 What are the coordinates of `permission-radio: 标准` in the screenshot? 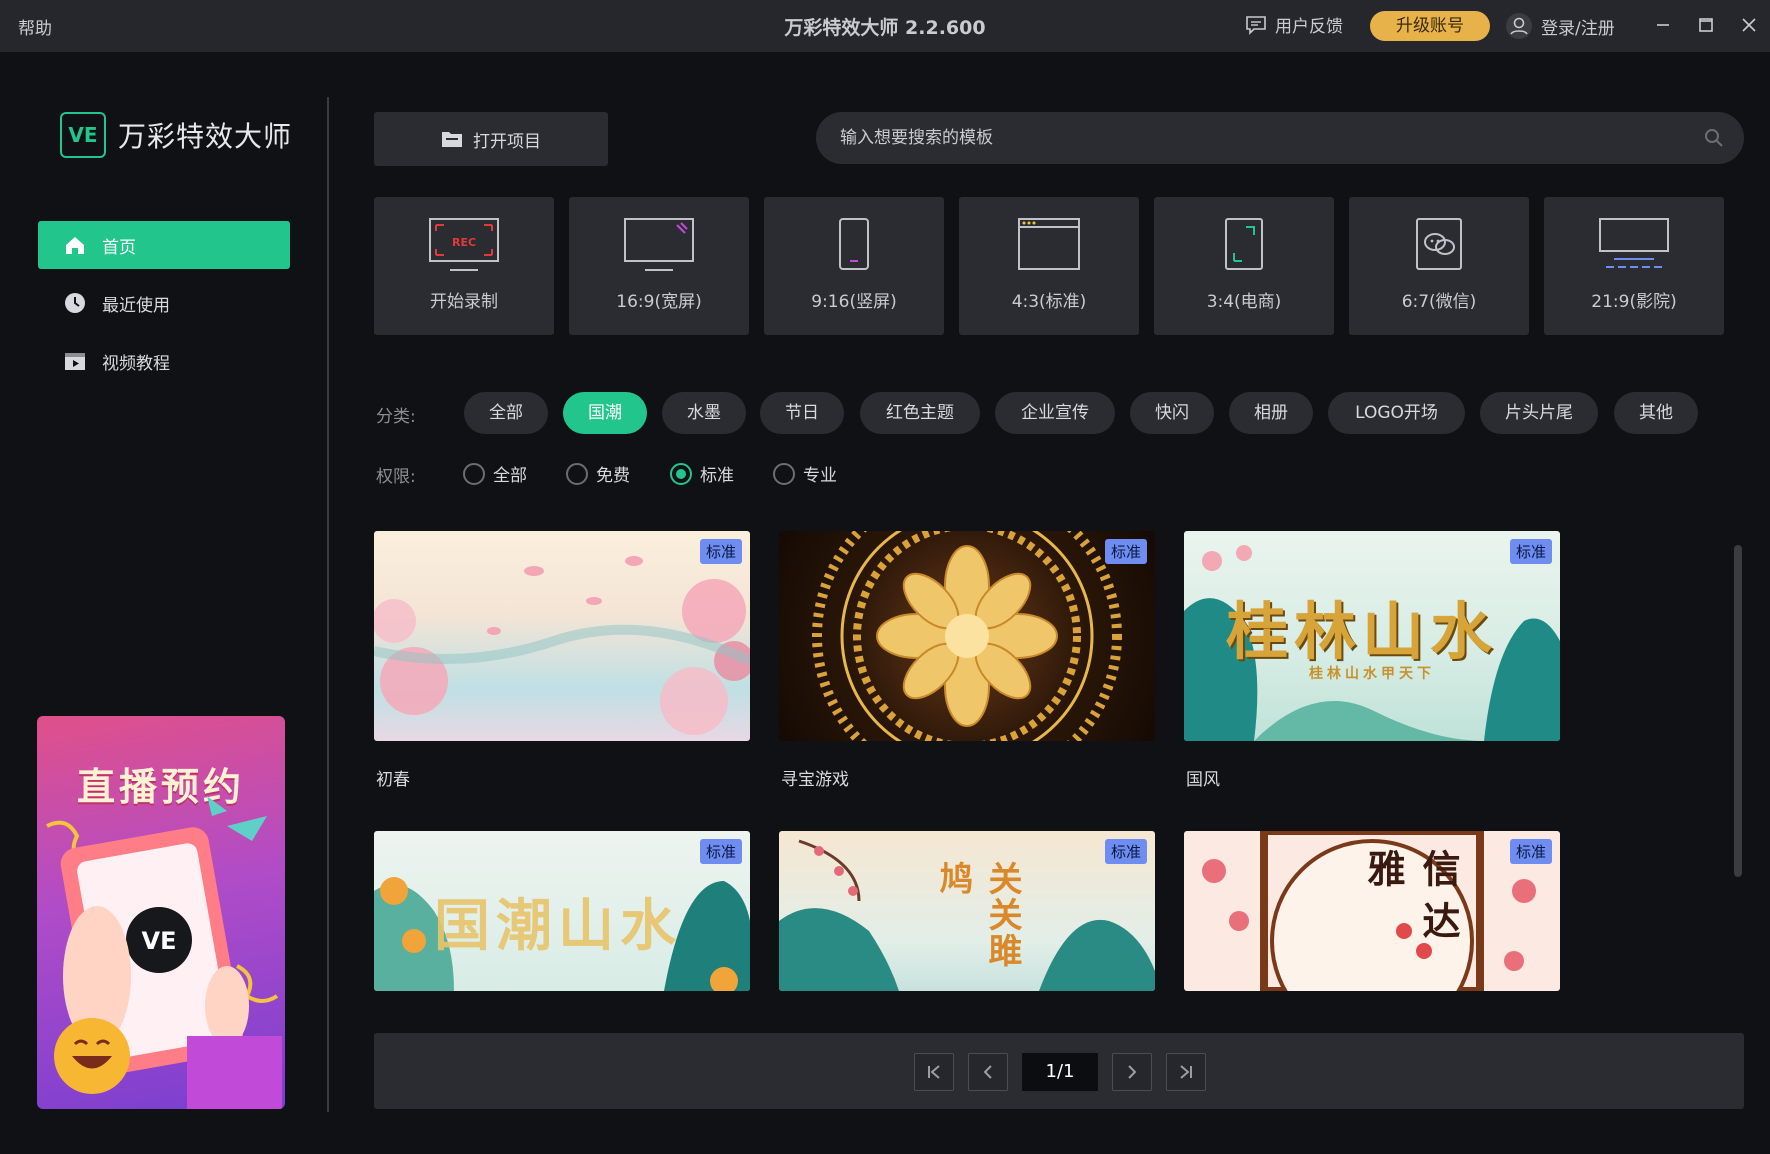 It's located at (702, 473).